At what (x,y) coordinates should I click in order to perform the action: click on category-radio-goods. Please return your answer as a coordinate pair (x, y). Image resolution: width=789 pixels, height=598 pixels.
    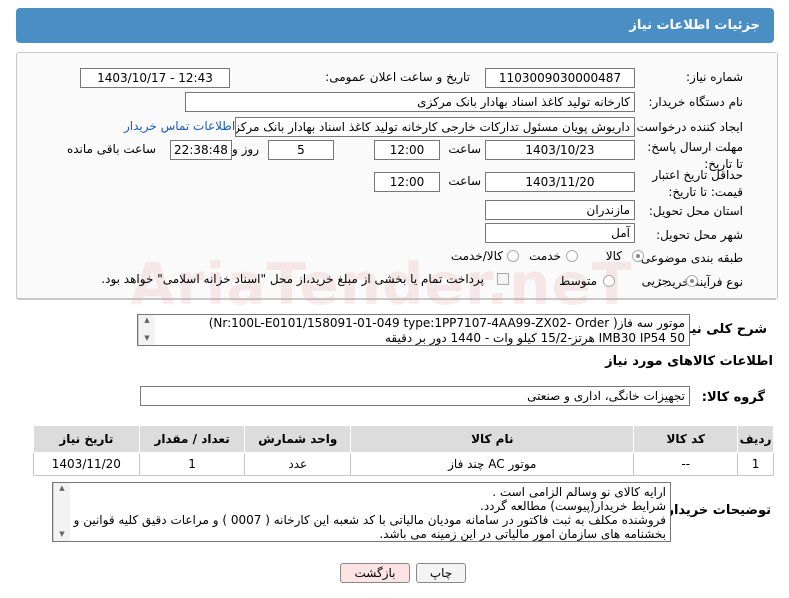
    Looking at the image, I should click on (638, 256).